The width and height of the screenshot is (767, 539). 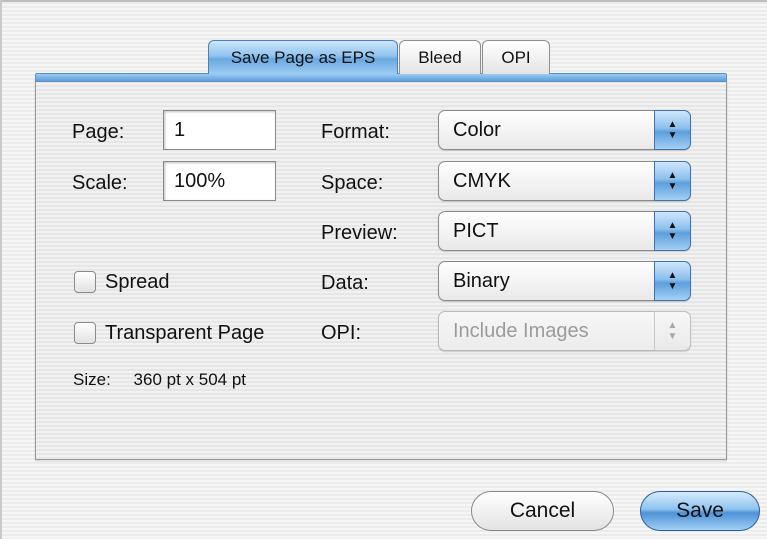 I want to click on spread-checkbox, so click(x=85, y=282).